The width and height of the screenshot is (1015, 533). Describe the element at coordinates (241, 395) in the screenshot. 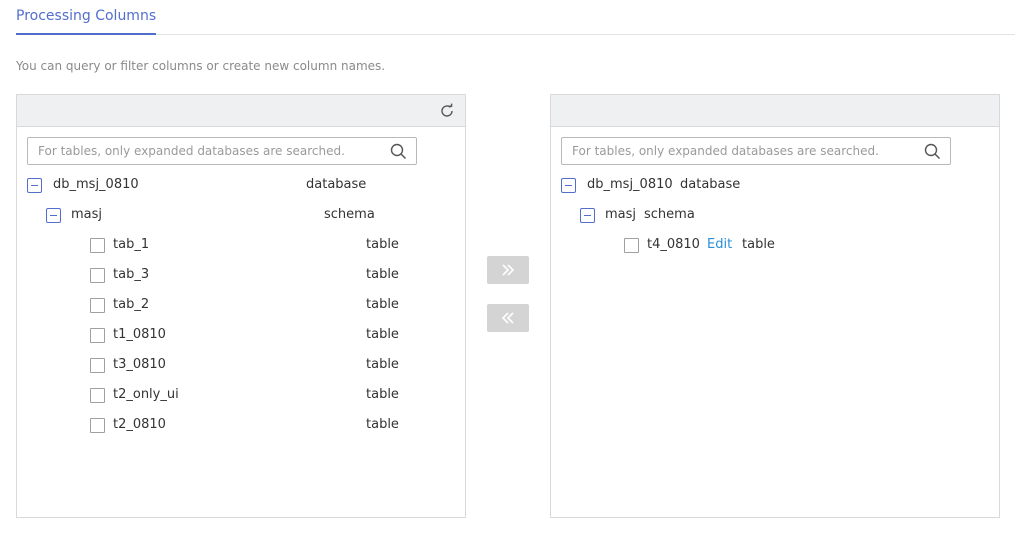

I see `source-table-row: t2_only_ui table` at that location.